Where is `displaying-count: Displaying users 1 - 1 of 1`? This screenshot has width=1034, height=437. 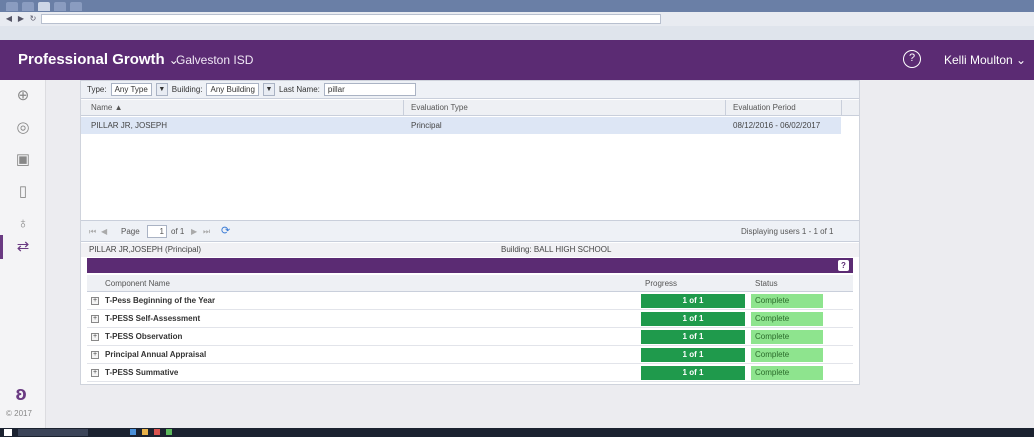 displaying-count: Displaying users 1 - 1 of 1 is located at coordinates (787, 231).